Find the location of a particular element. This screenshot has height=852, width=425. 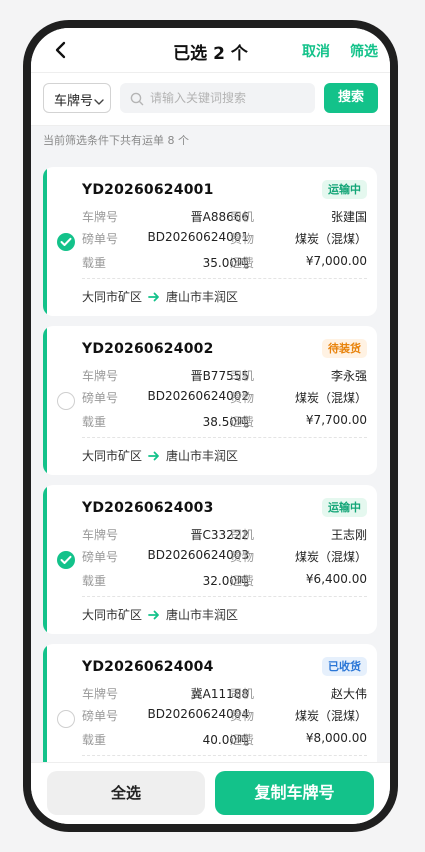

result-summary: 当前筛选条件下共有运单 8 个 is located at coordinates (116, 140).